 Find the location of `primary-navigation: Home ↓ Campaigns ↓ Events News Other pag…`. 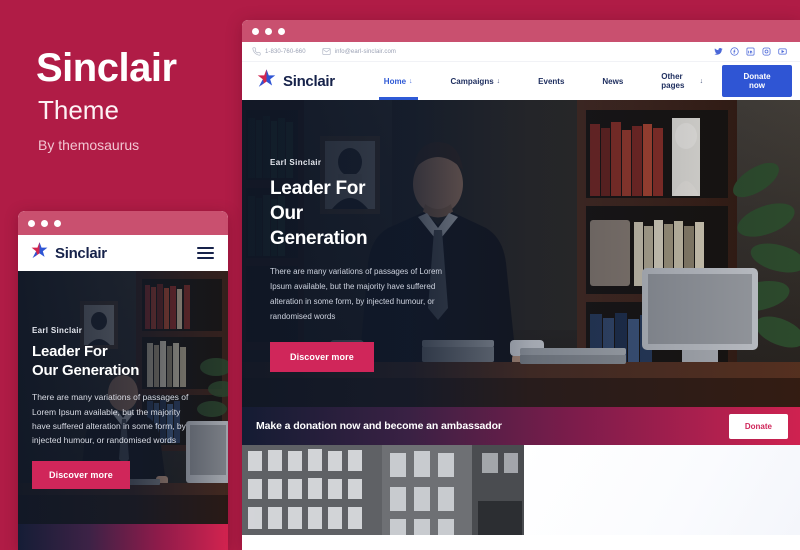

primary-navigation: Home ↓ Campaigns ↓ Events News Other pag… is located at coordinates (543, 81).